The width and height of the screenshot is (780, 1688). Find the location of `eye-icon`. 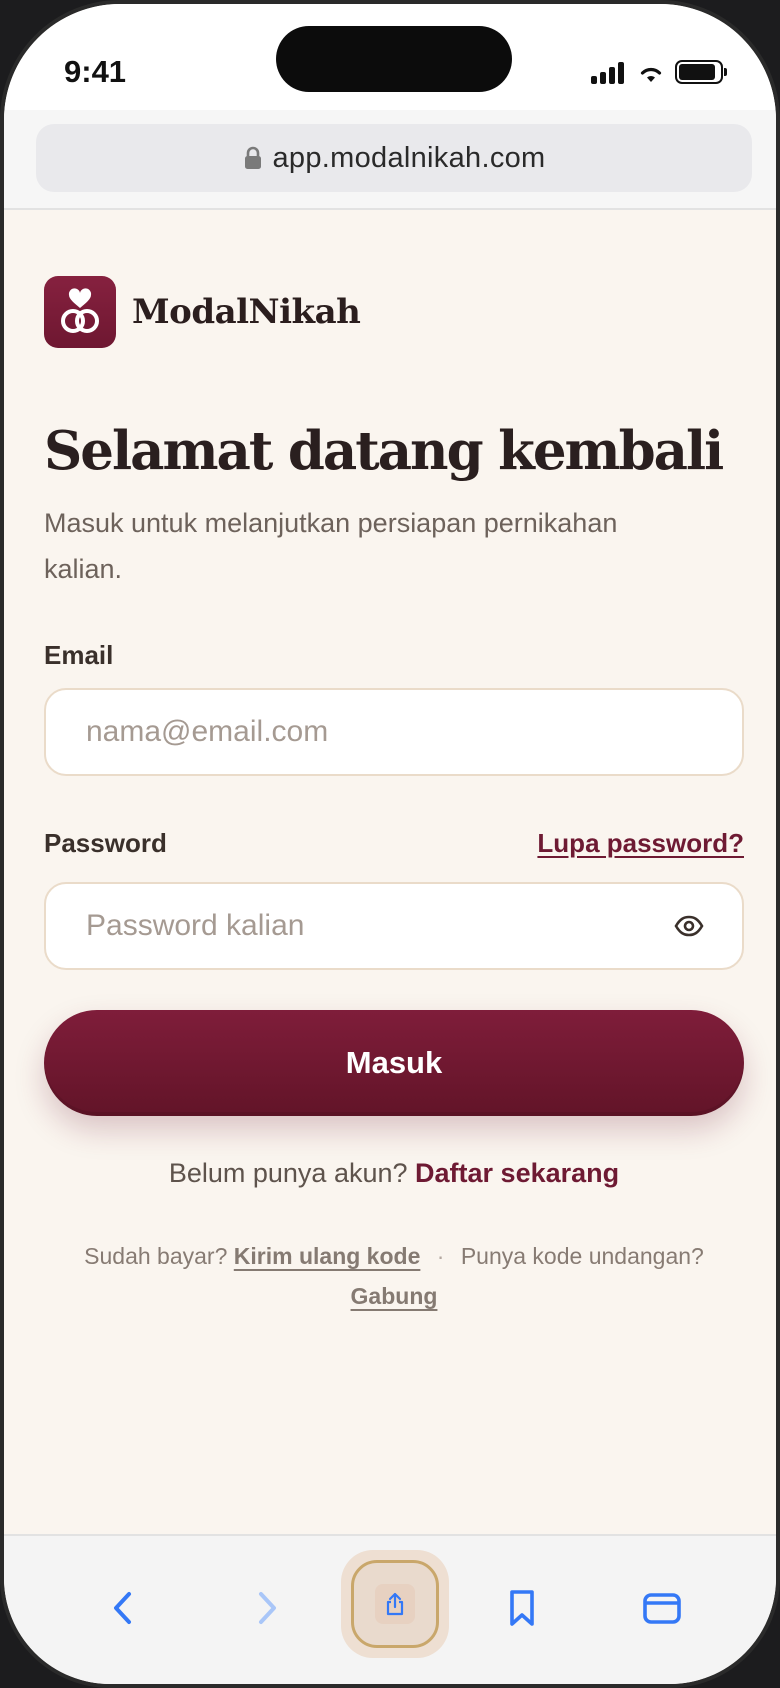

eye-icon is located at coordinates (689, 926).